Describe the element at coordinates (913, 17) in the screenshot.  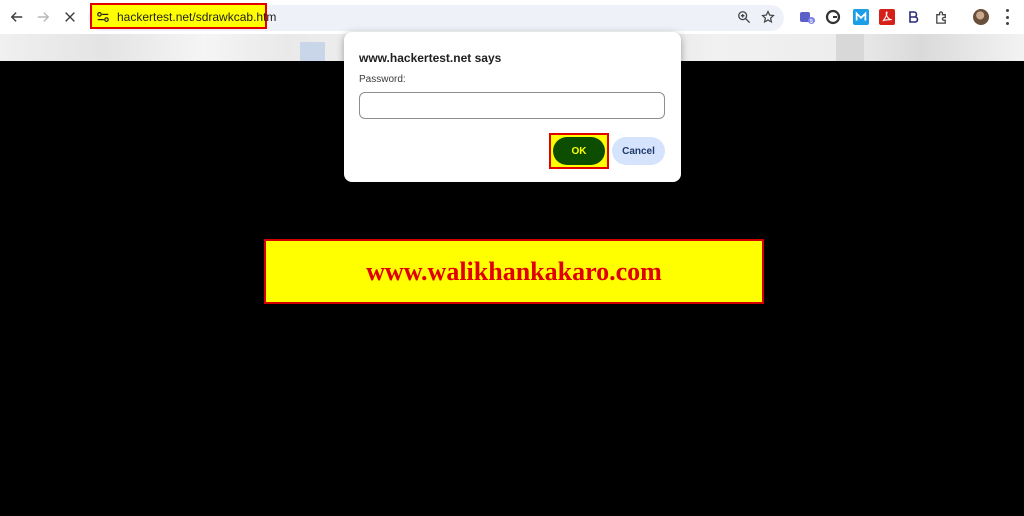
I see `b-extension-icon` at that location.